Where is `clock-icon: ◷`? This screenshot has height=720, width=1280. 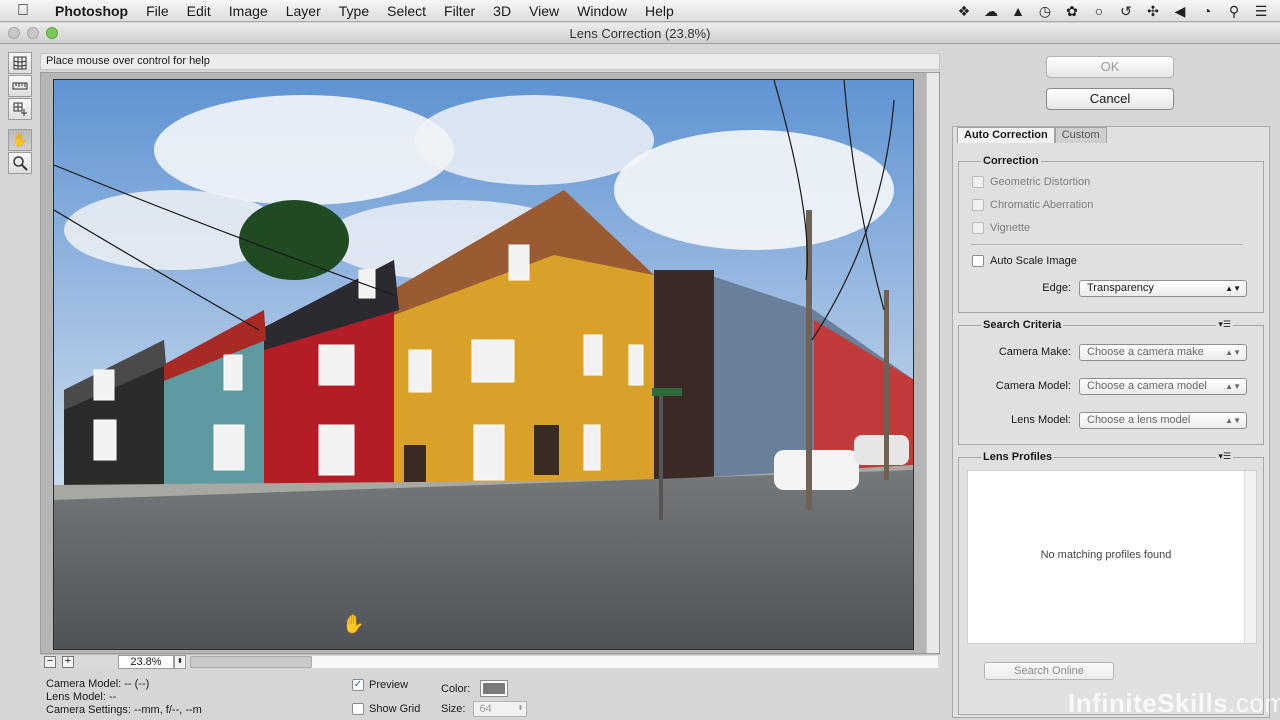 clock-icon: ◷ is located at coordinates (1045, 11).